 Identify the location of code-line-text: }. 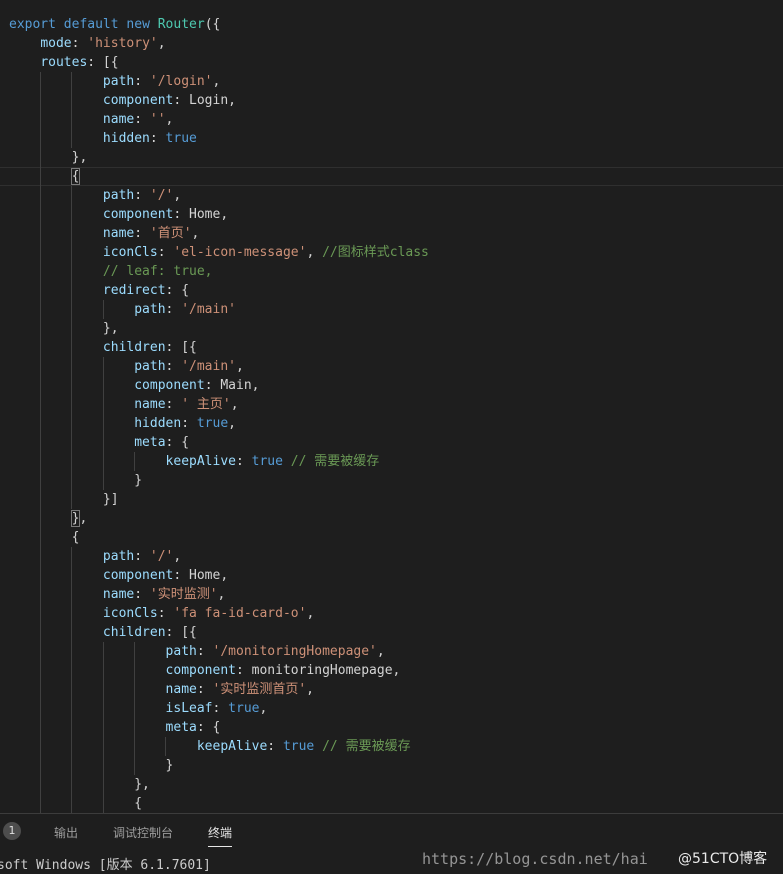
(91, 765).